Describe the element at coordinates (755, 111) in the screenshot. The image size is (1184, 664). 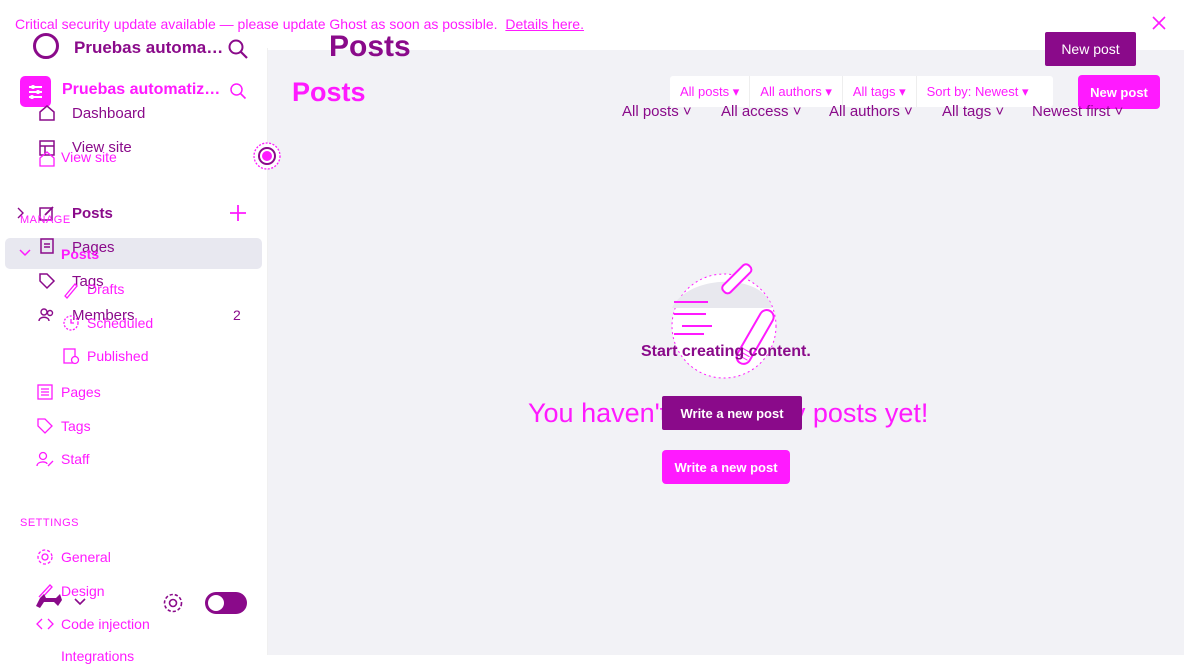
I see `filter-all-access-label: All access` at that location.